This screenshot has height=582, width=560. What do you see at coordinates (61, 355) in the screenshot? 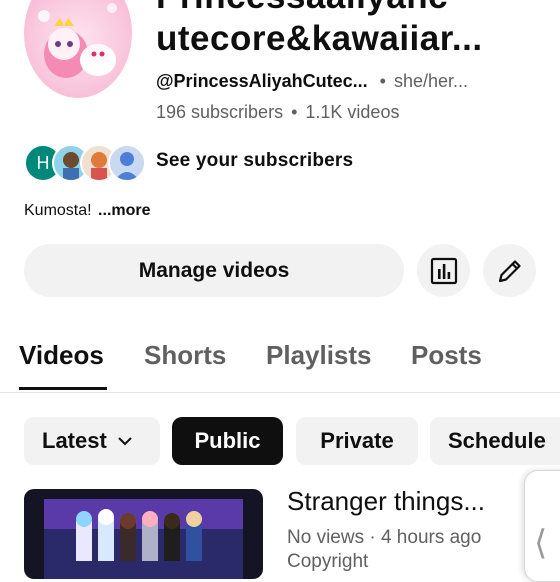
I see `tab-videos: Videos` at bounding box center [61, 355].